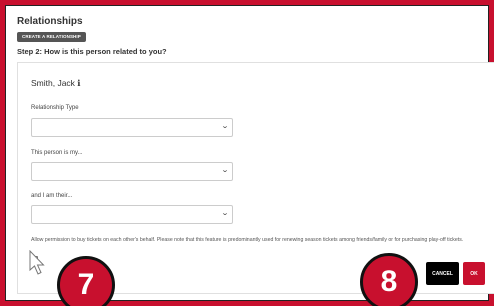 The height and width of the screenshot is (306, 494). Describe the element at coordinates (86, 281) in the screenshot. I see `annotation-badge-7: 7` at that location.